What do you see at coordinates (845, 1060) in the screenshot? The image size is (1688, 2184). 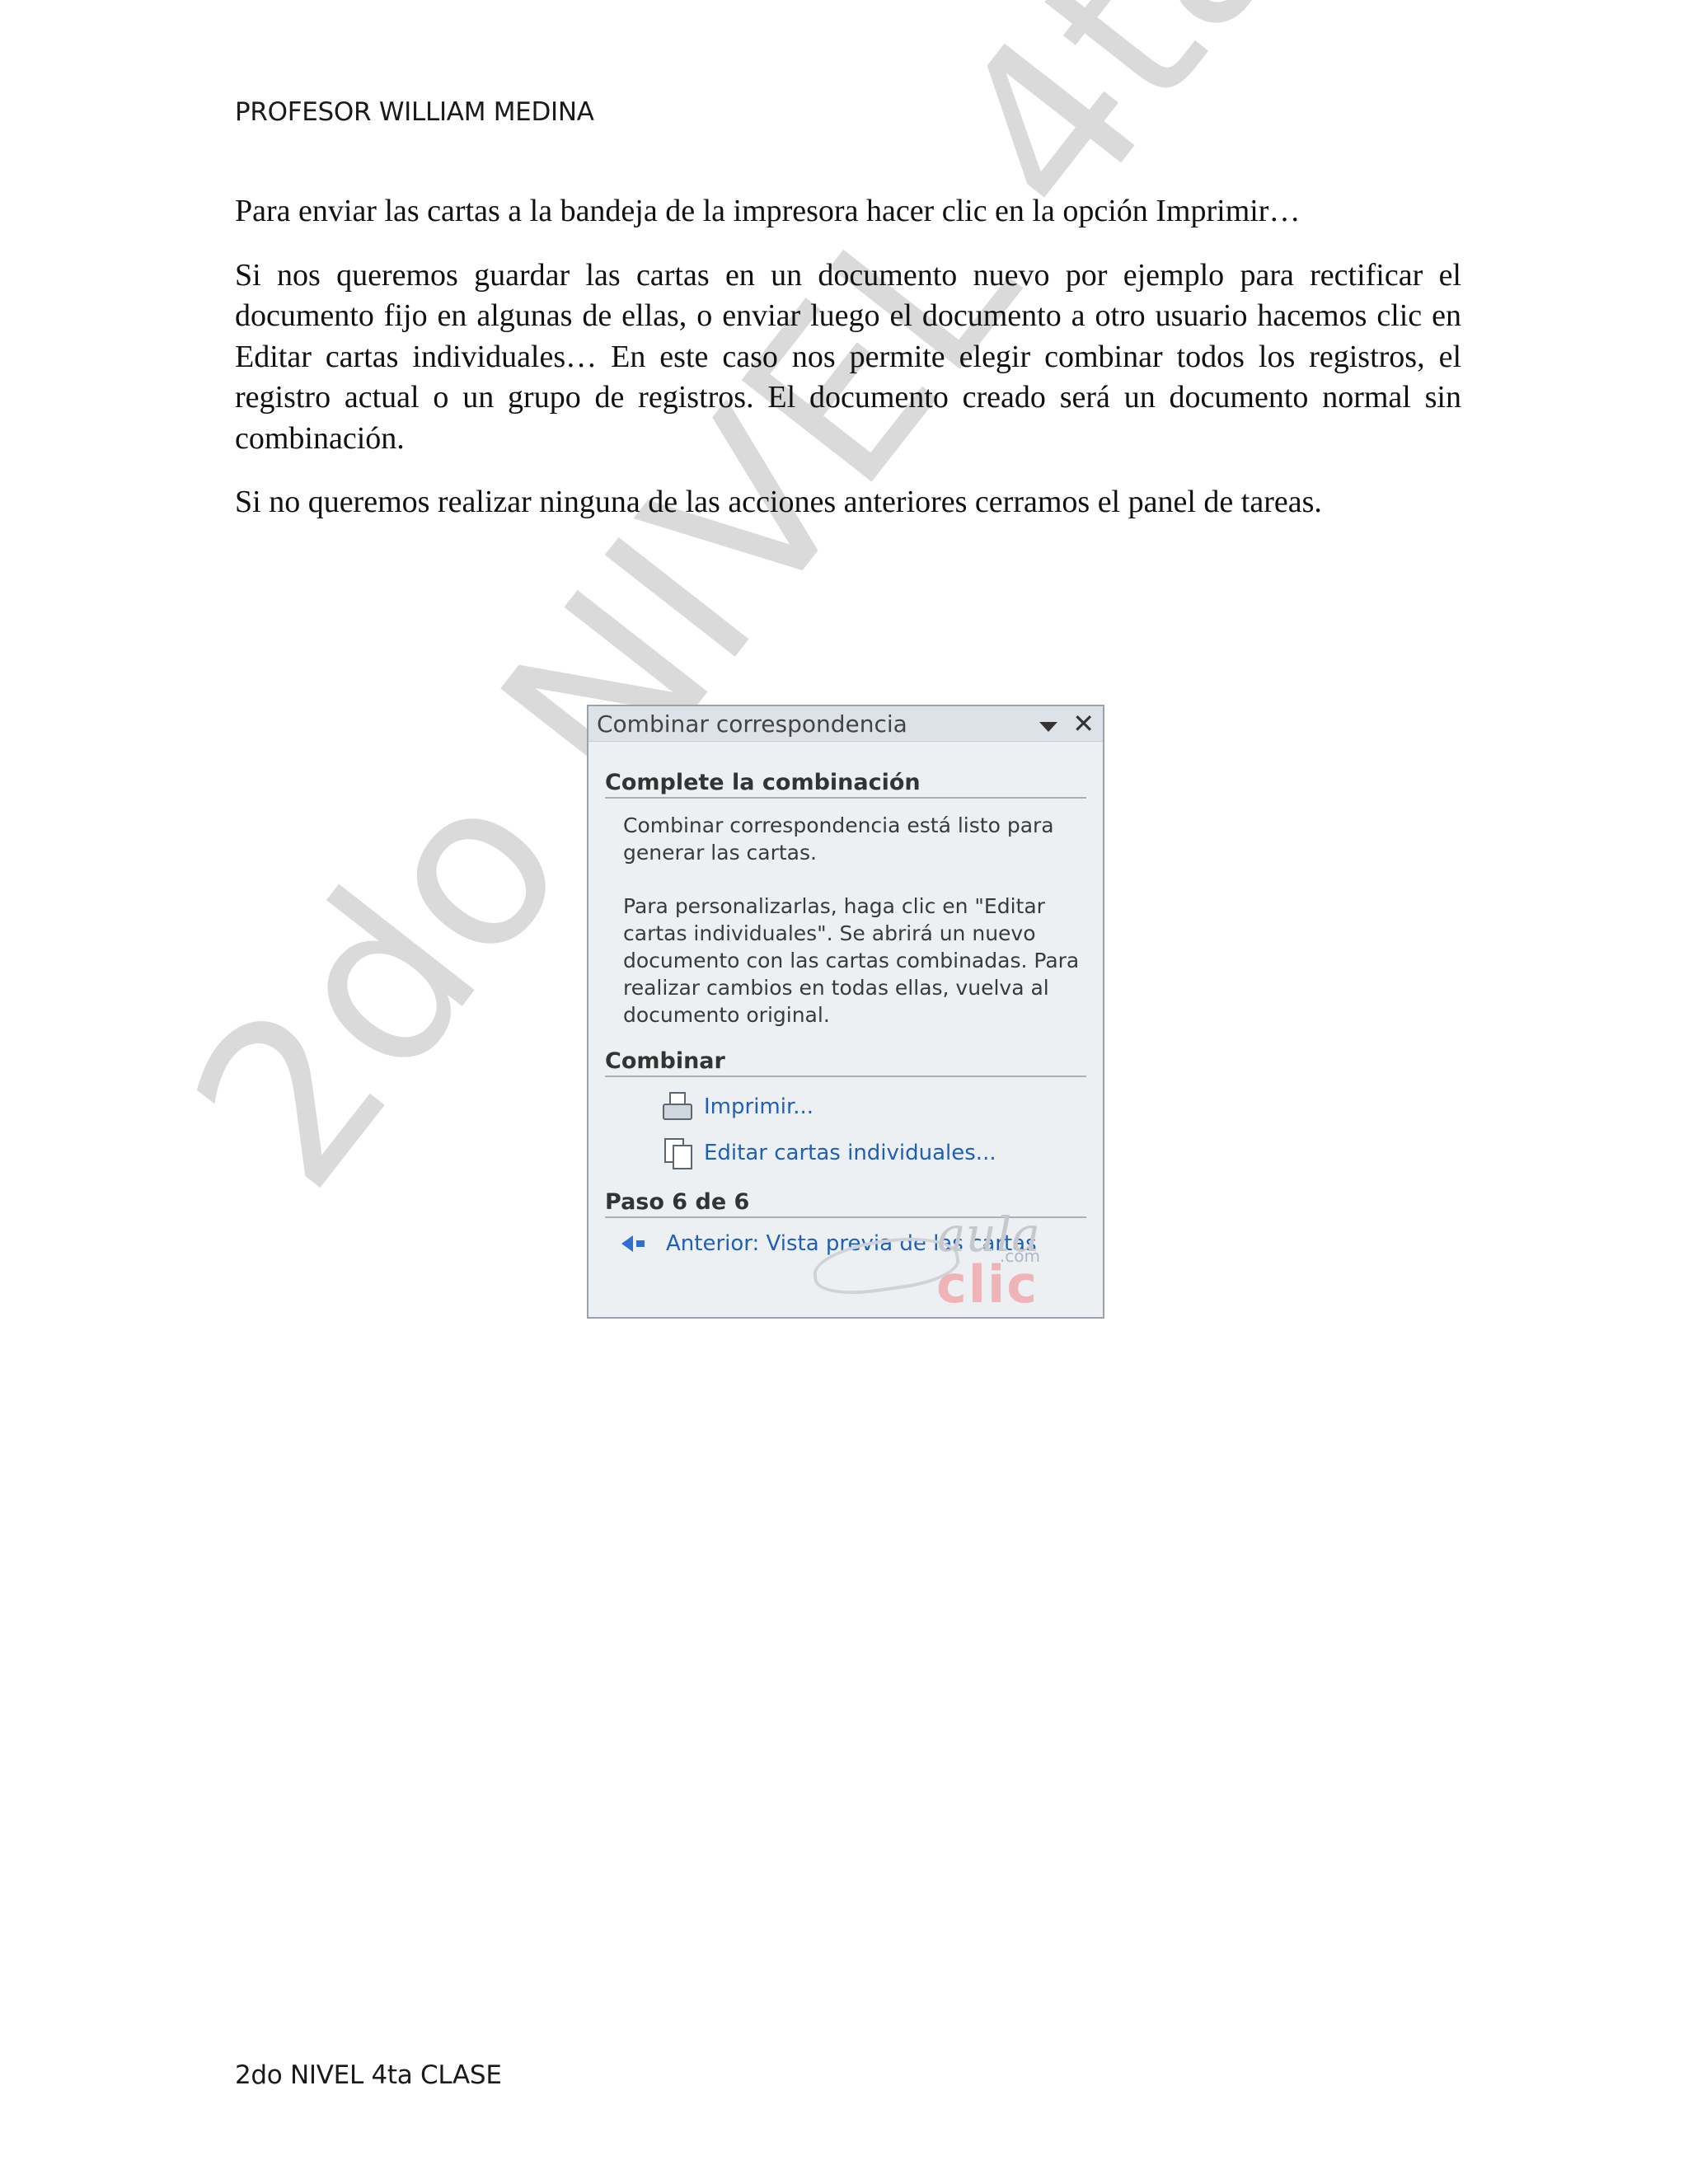 I see `section-merge: Combinar` at bounding box center [845, 1060].